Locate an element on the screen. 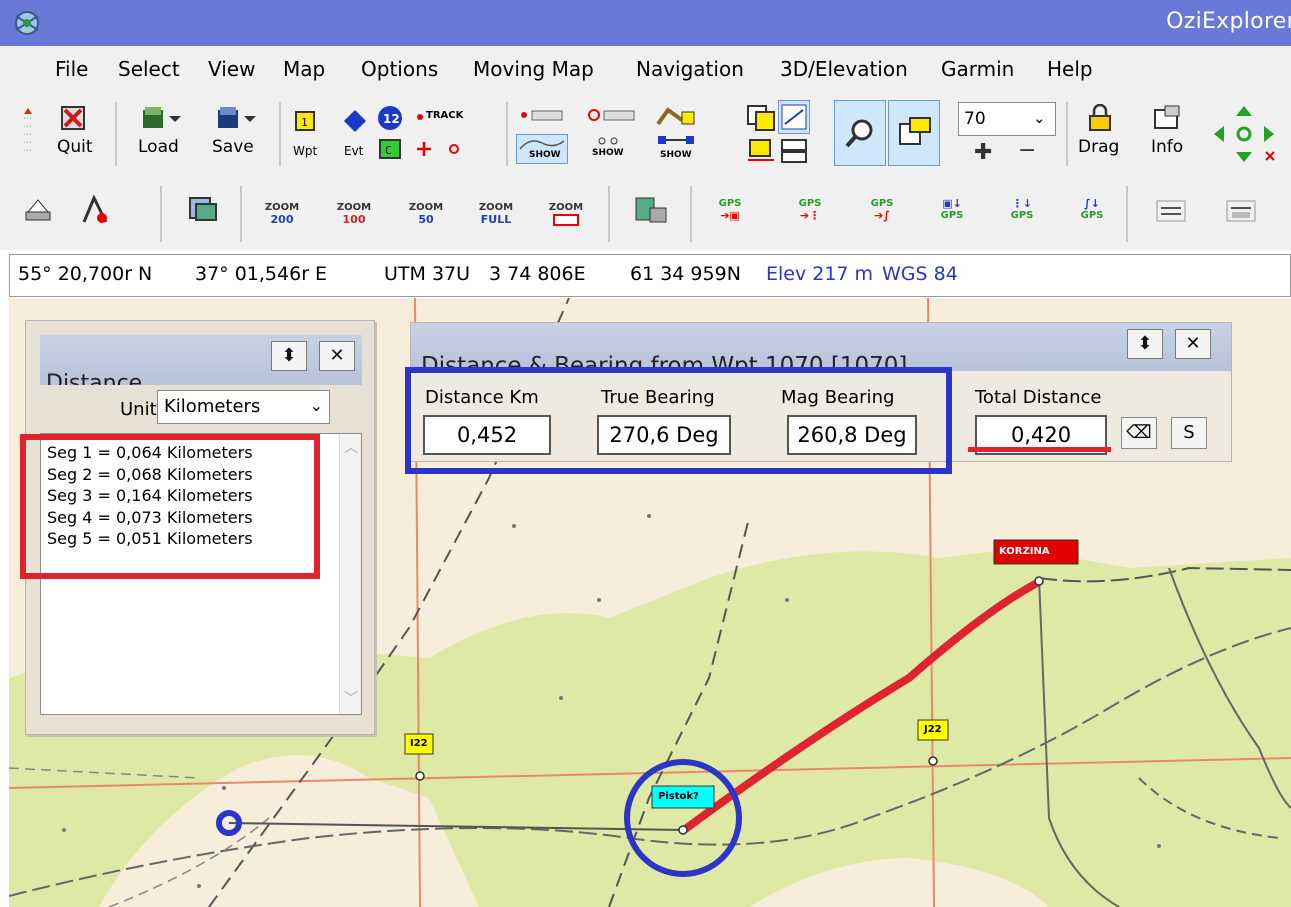  waypoint-label-i22: I22 is located at coordinates (419, 743).